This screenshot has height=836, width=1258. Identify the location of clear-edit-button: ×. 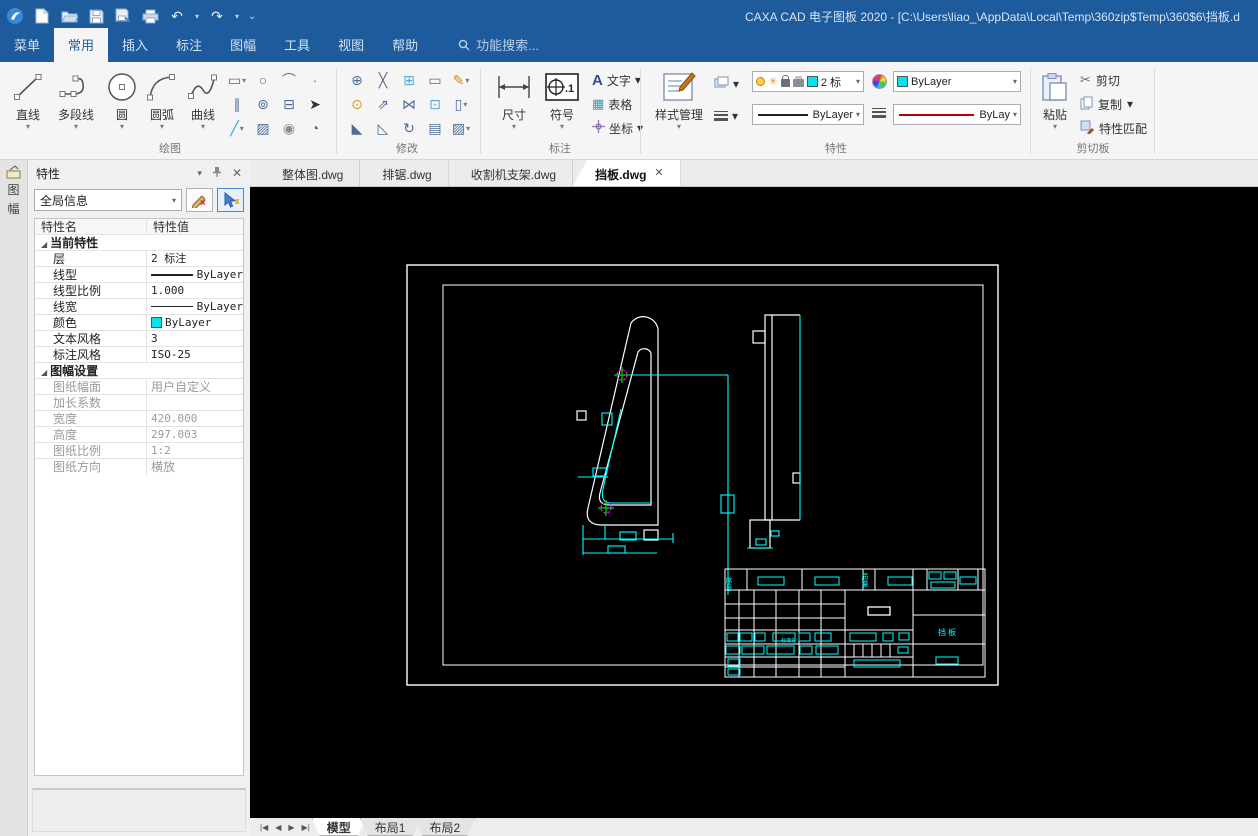
(199, 200).